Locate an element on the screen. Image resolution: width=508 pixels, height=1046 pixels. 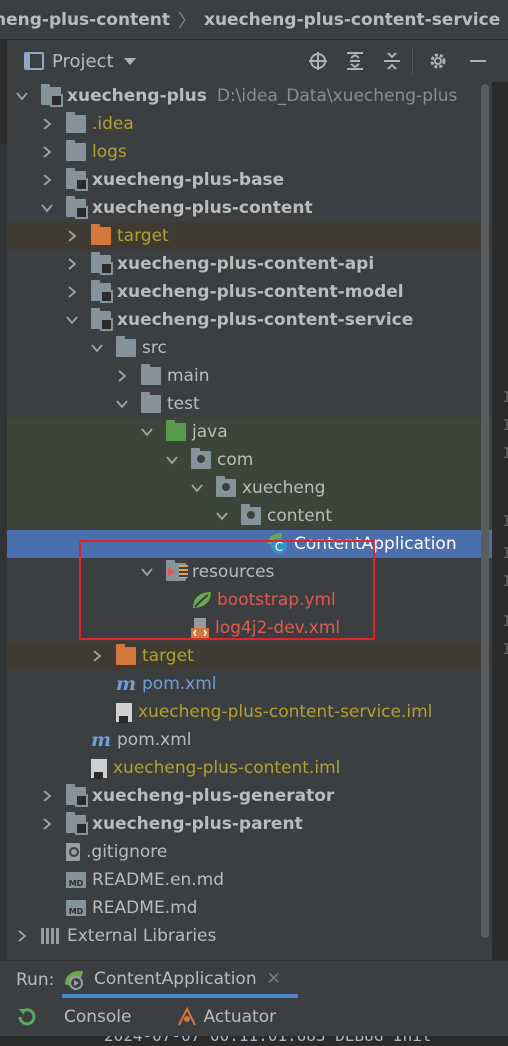
tree-row-label: xuecheng-plus is located at coordinates (137, 96).